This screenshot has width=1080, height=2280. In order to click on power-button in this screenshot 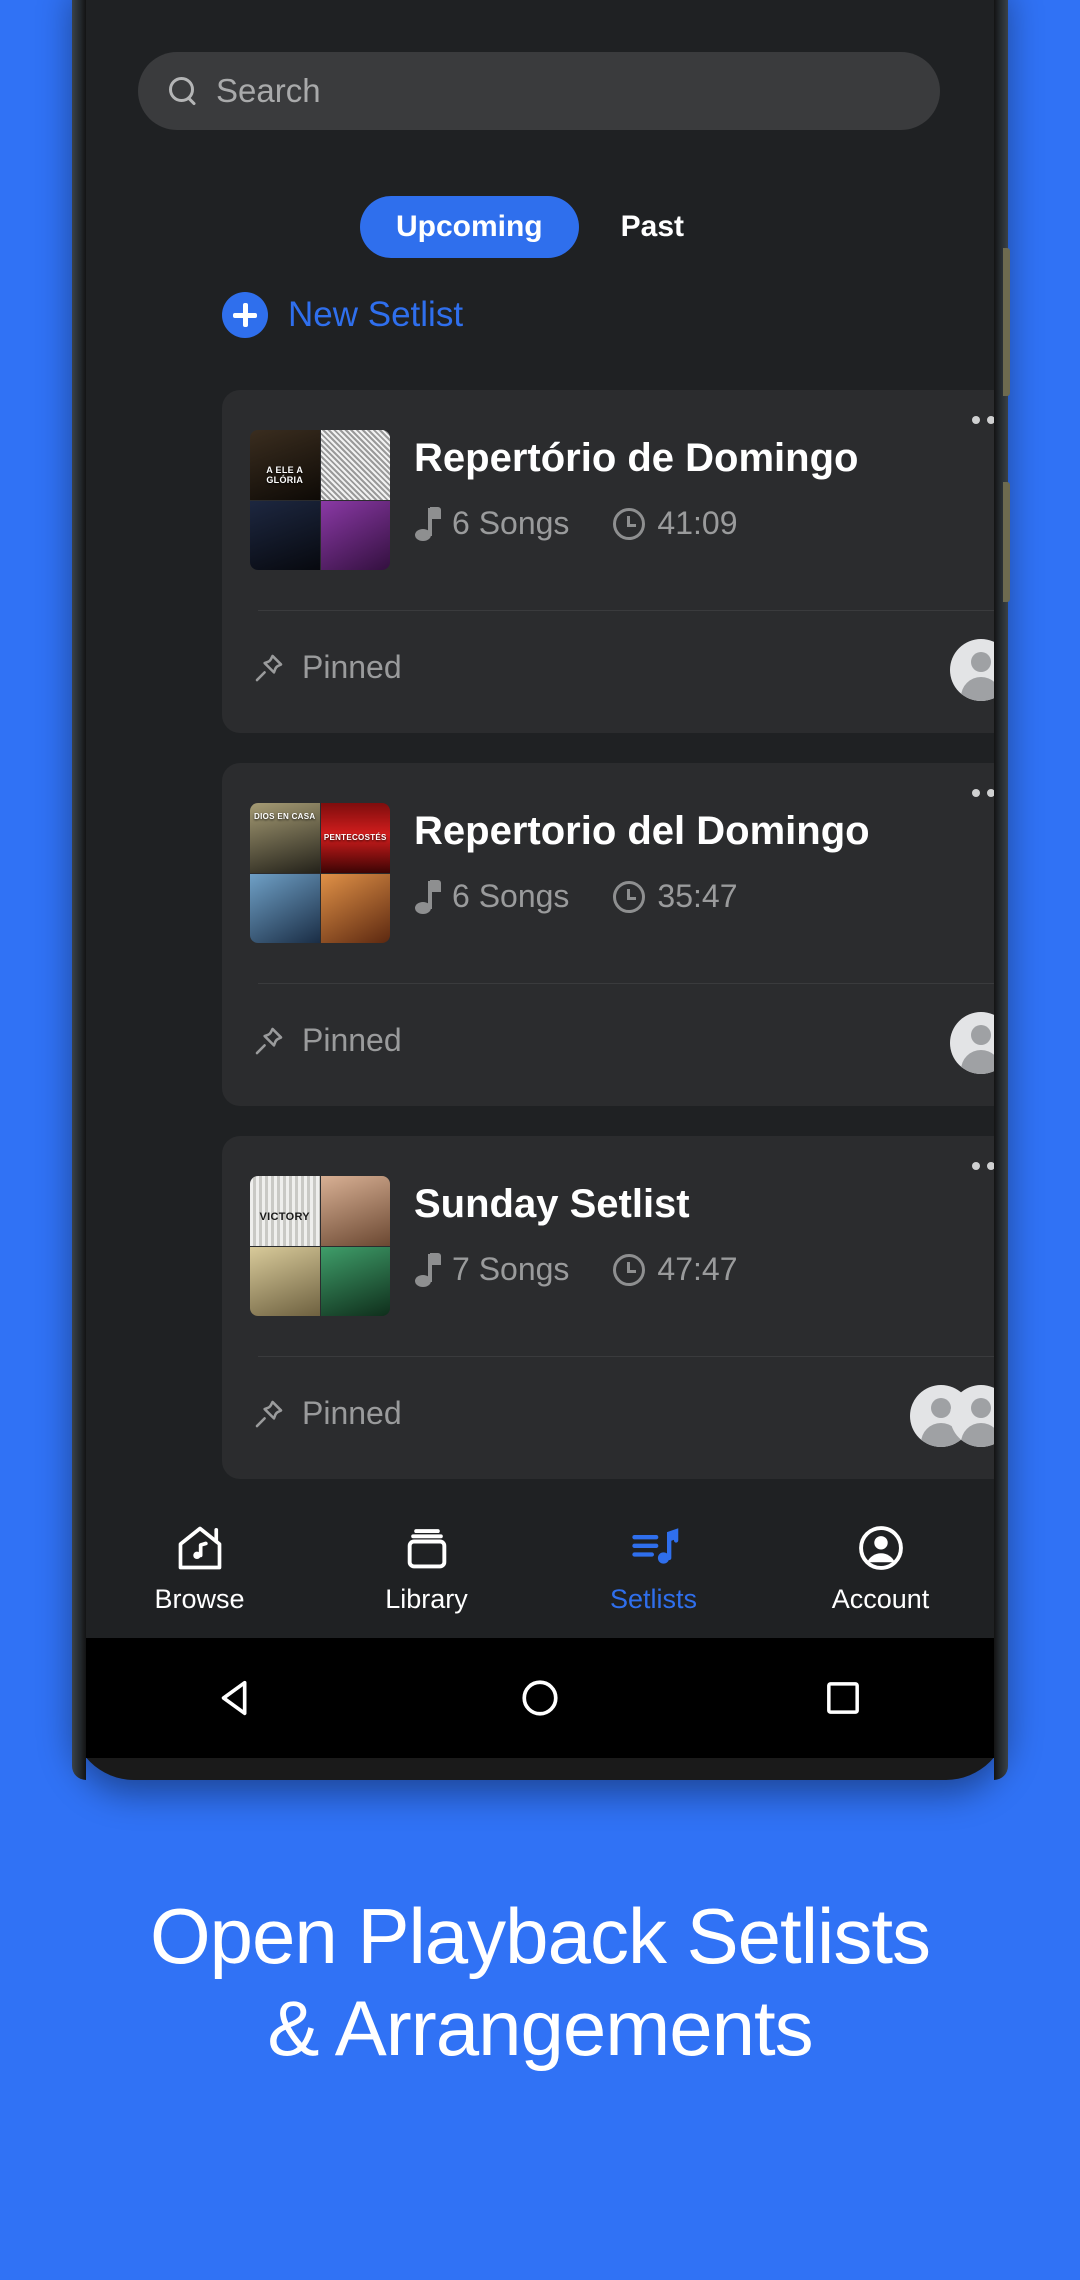, I will do `click(1006, 542)`.